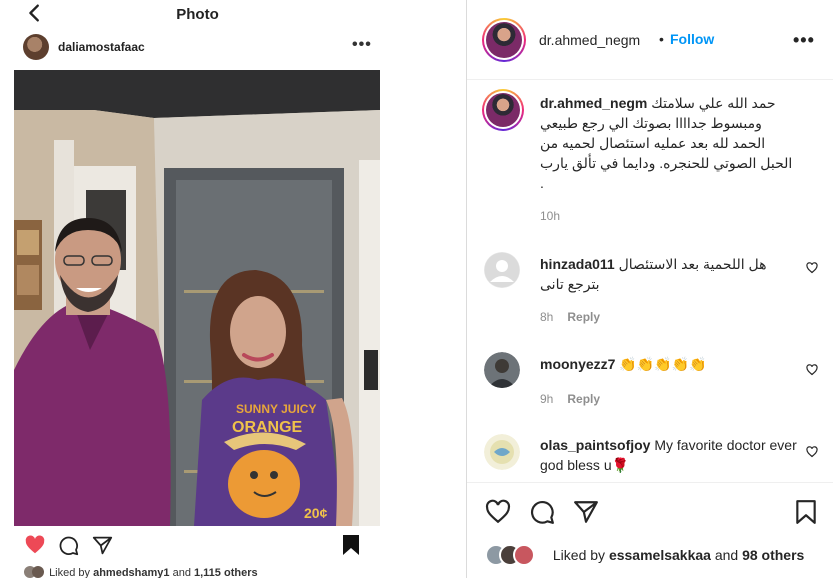 The image size is (833, 578). Describe the element at coordinates (351, 545) in the screenshot. I see `phone-bookmark-filled-icon` at that location.